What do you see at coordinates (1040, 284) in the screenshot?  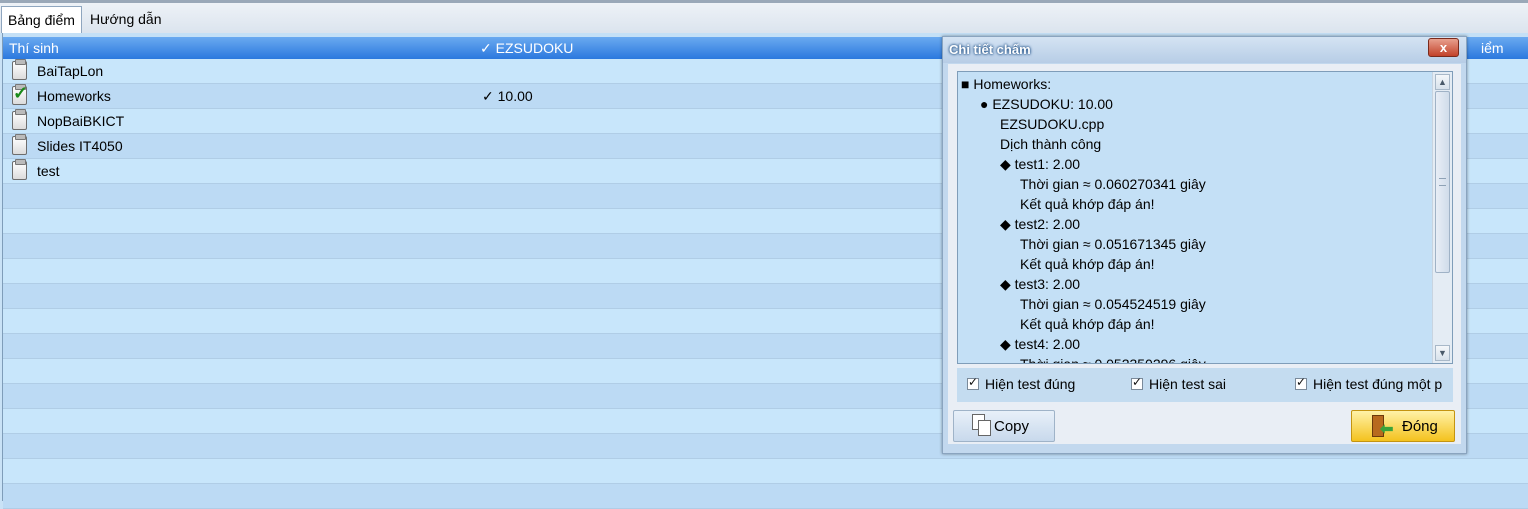 I see `detail-line: ◆ test3: 2.00` at bounding box center [1040, 284].